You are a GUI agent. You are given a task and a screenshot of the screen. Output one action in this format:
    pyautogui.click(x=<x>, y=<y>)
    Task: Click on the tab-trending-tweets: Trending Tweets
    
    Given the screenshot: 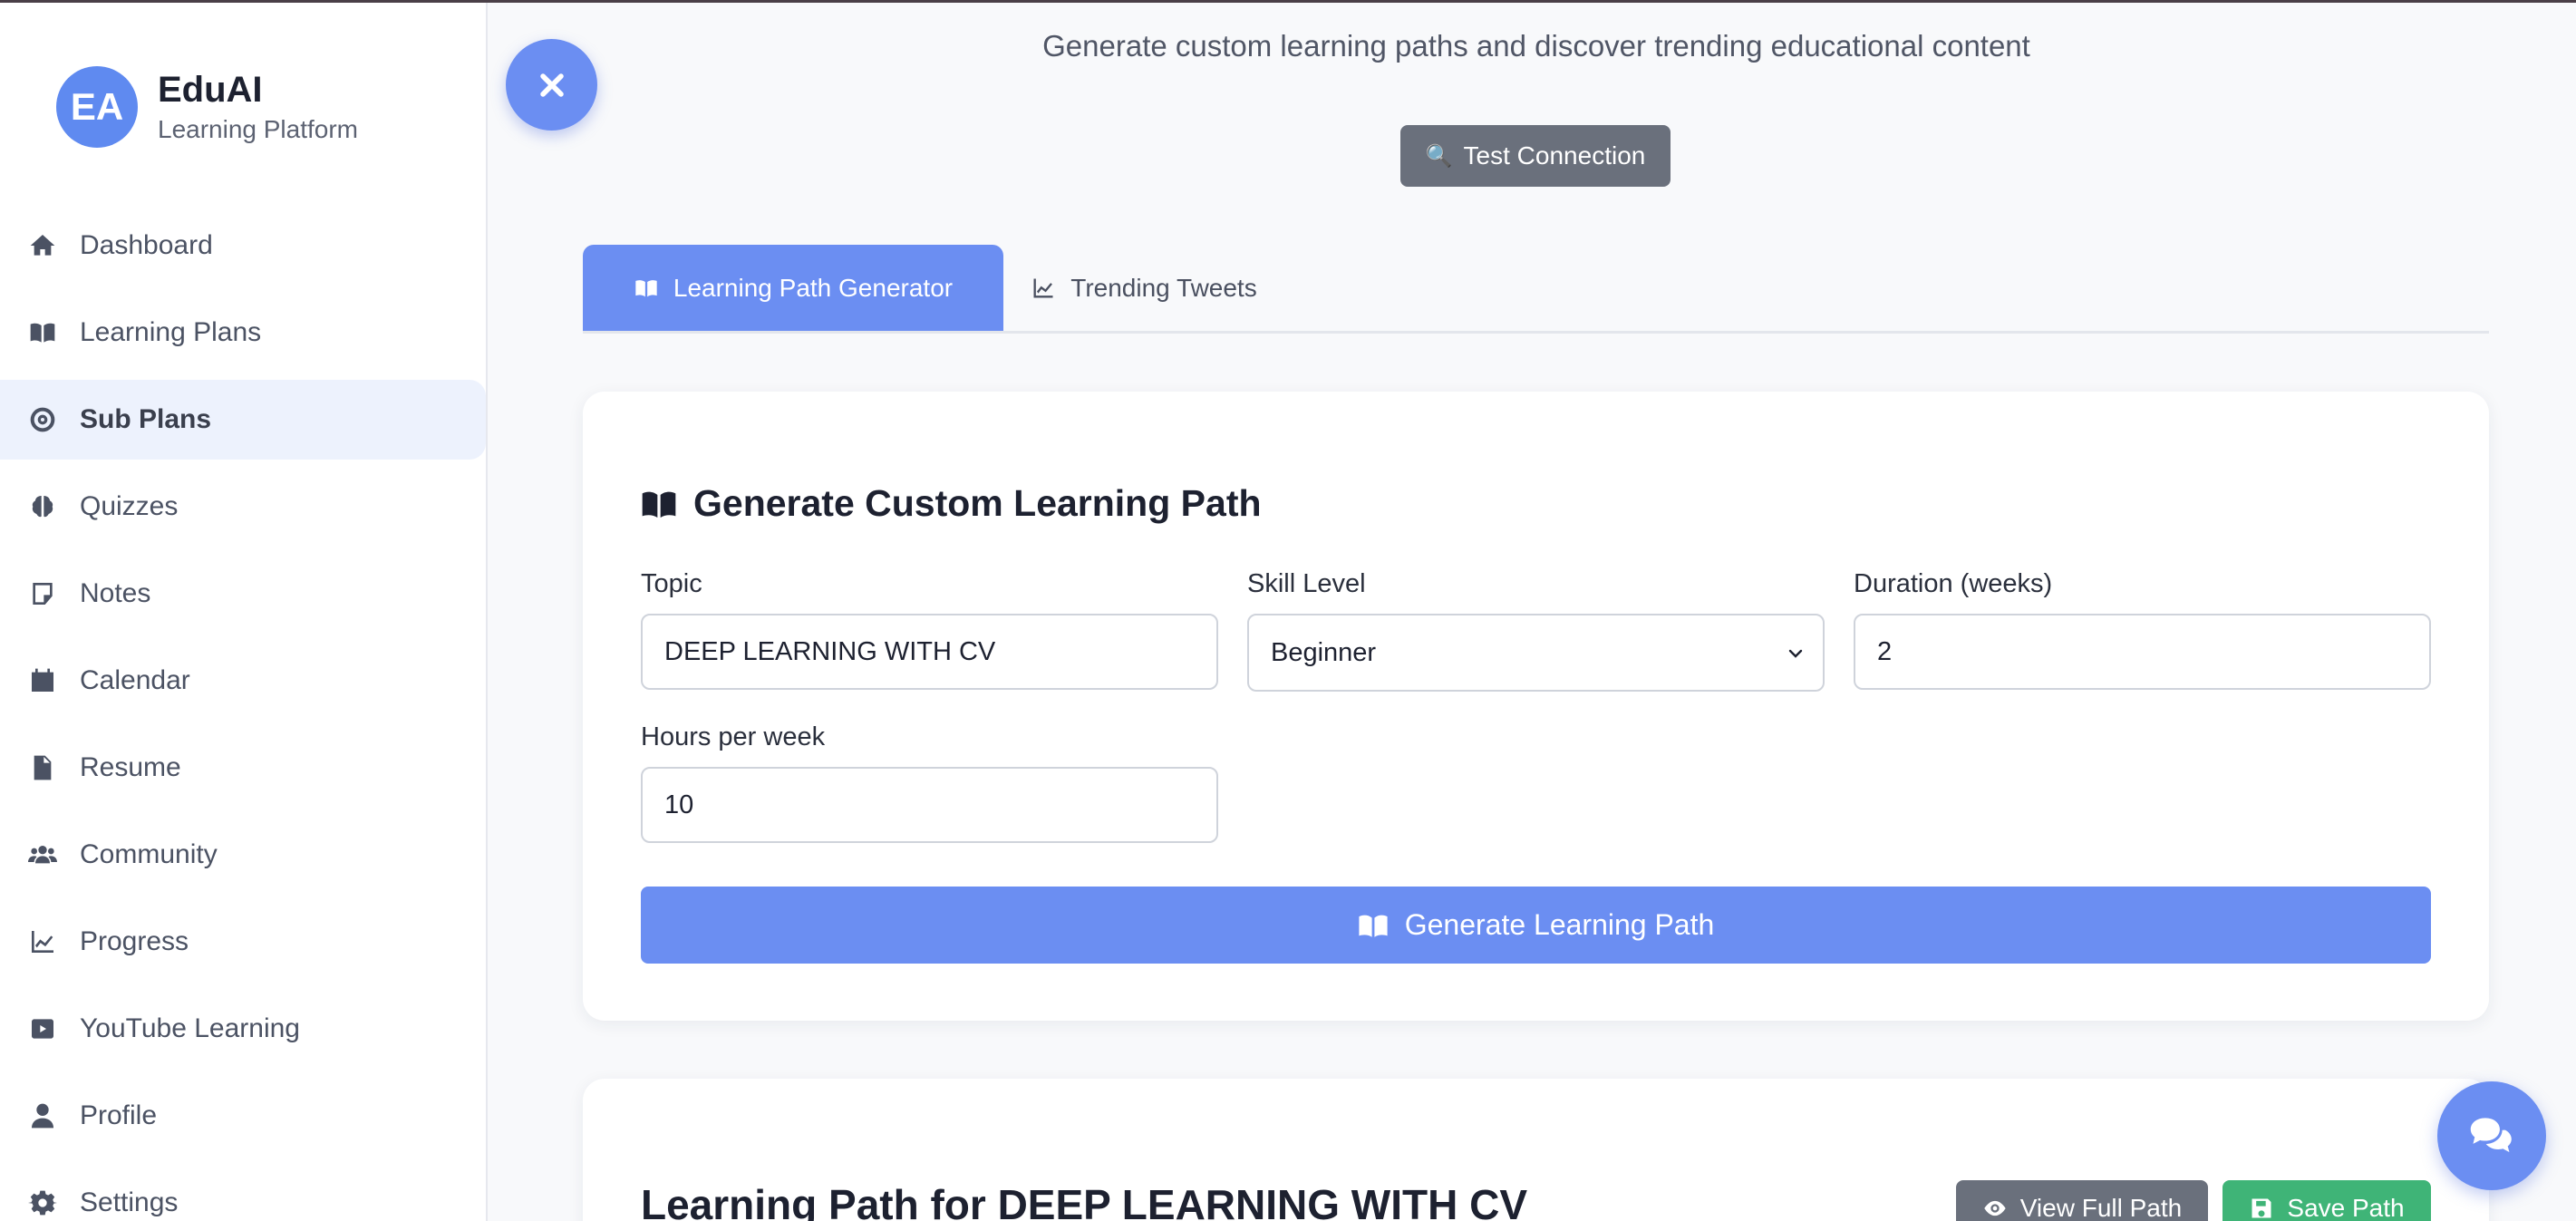 What is the action you would take?
    pyautogui.click(x=1143, y=288)
    